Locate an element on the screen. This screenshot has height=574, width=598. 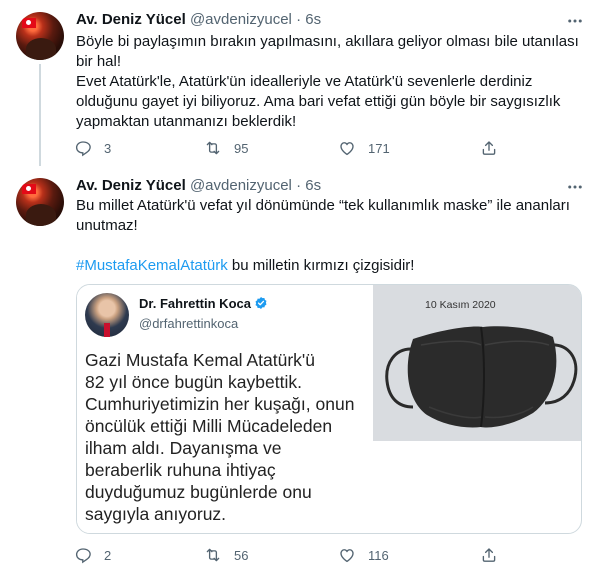
screenshot-avatar is located at coordinates (107, 315).